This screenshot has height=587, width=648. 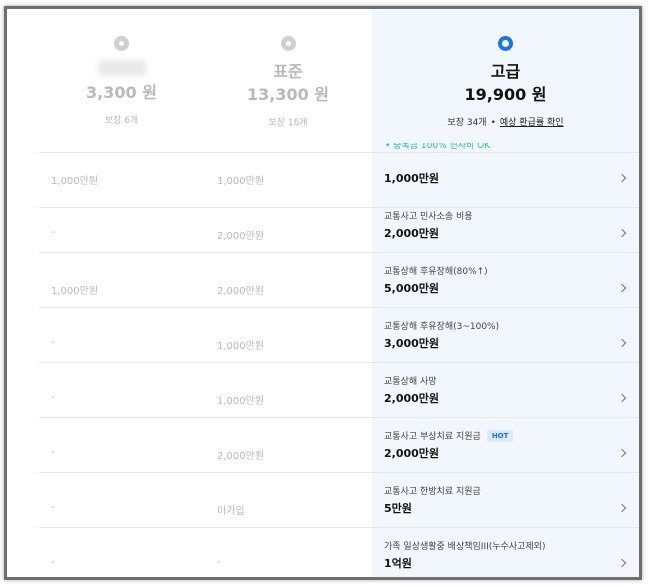 I want to click on table-row: - 미가입 교통사고 한방치료 지원금 5만원, so click(x=339, y=500).